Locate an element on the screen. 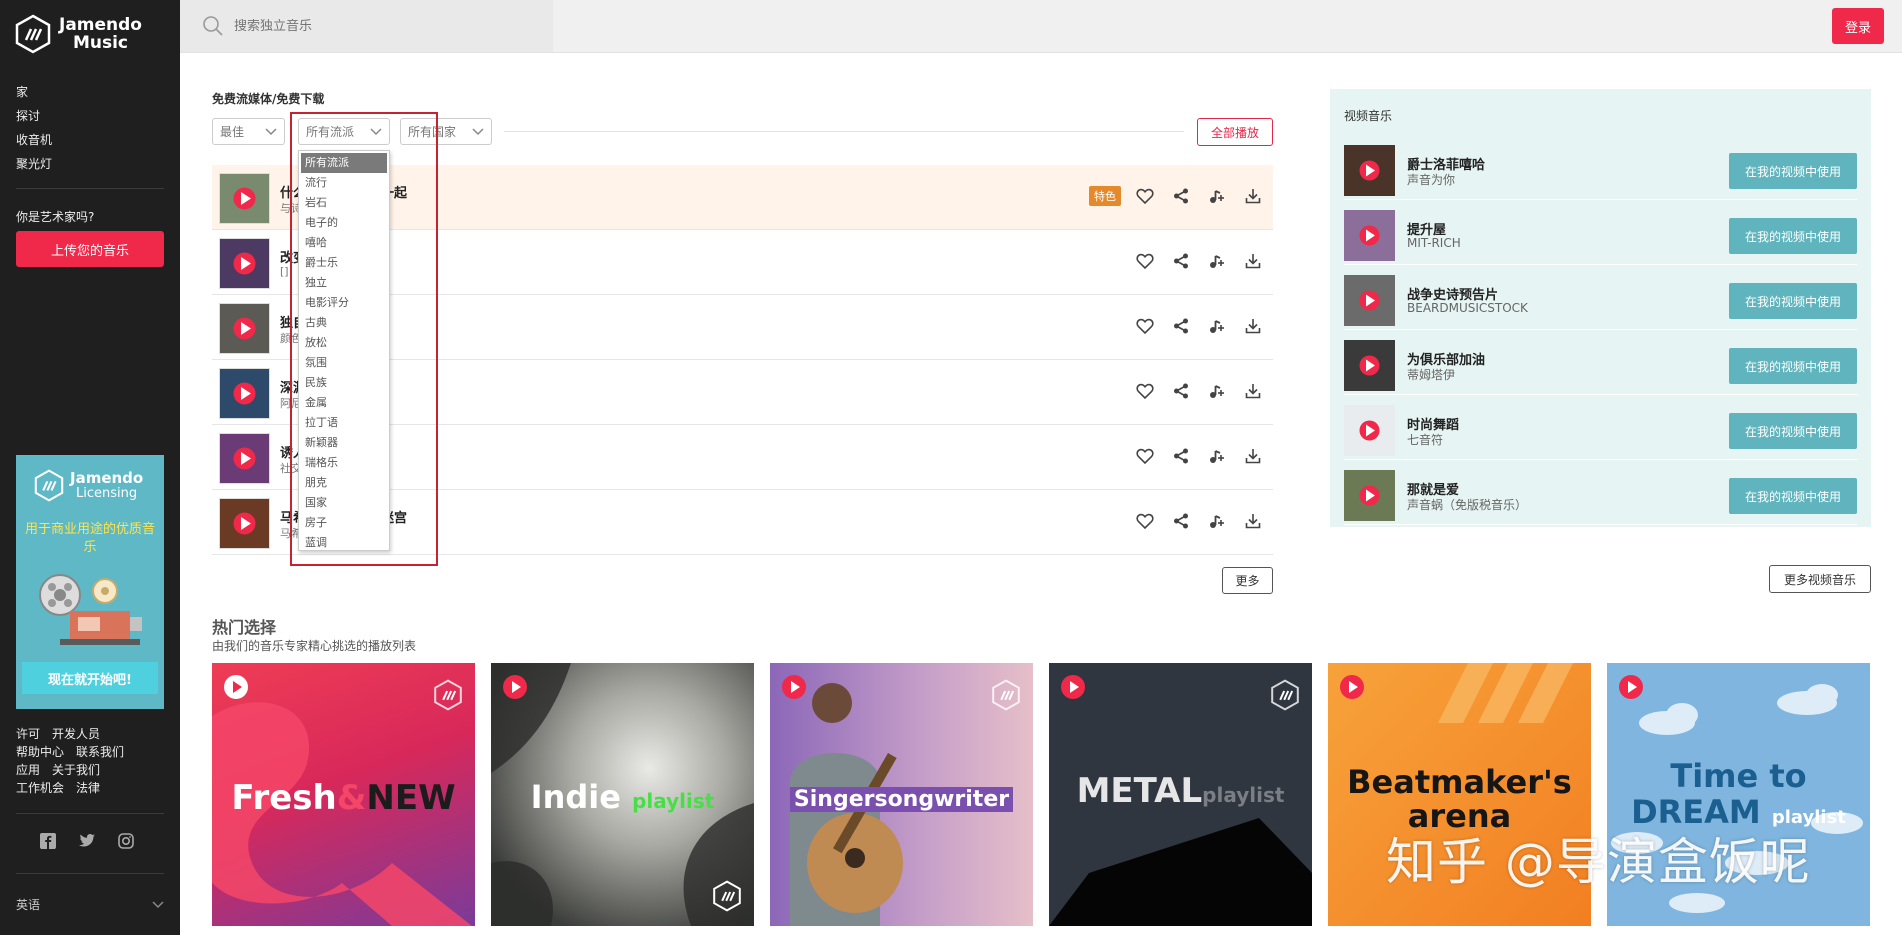 The width and height of the screenshot is (1902, 935). video-music-artist: 声音为你 is located at coordinates (1431, 179).